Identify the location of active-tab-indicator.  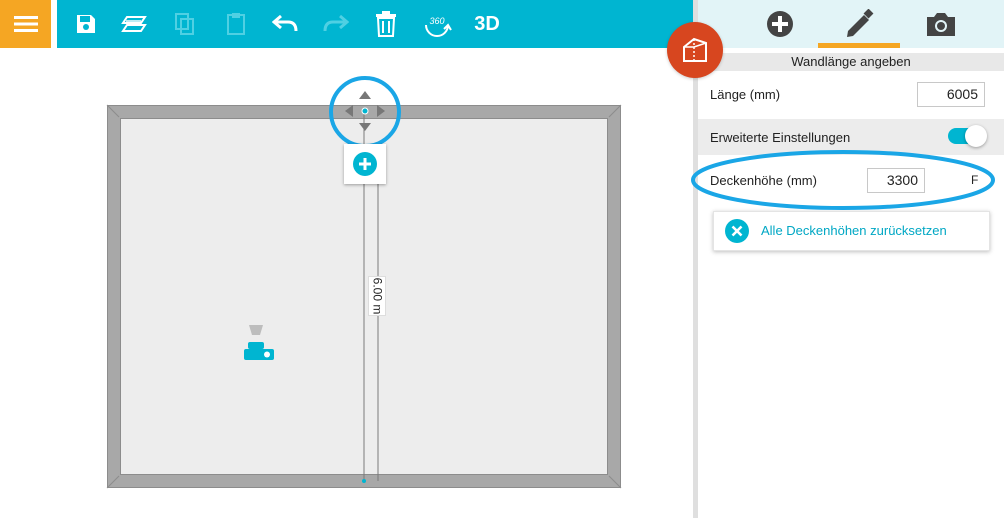
(859, 45).